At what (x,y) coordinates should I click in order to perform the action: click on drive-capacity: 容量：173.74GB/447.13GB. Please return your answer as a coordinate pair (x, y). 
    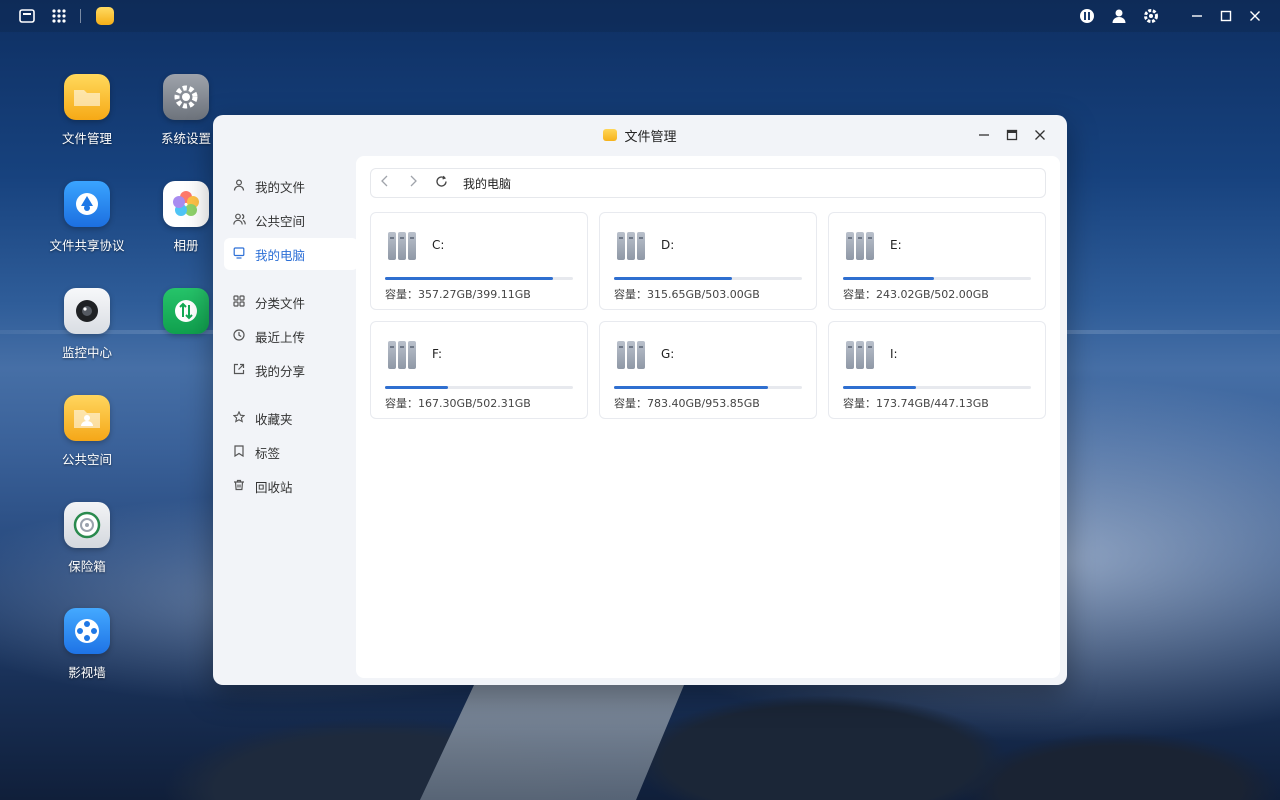
    Looking at the image, I should click on (916, 403).